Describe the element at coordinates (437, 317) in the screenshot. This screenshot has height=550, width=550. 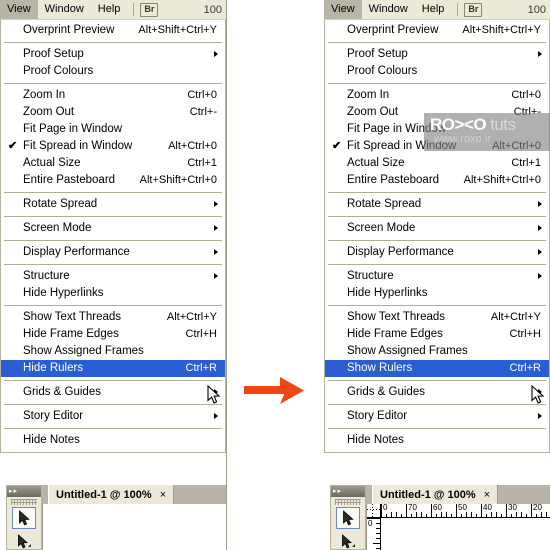
I see `menu-item-show-text-threads-right: Show Text Threads Alt+Ctrl+Y` at that location.